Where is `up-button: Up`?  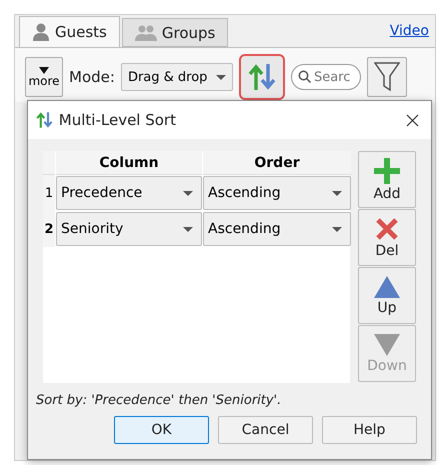 up-button: Up is located at coordinates (387, 295).